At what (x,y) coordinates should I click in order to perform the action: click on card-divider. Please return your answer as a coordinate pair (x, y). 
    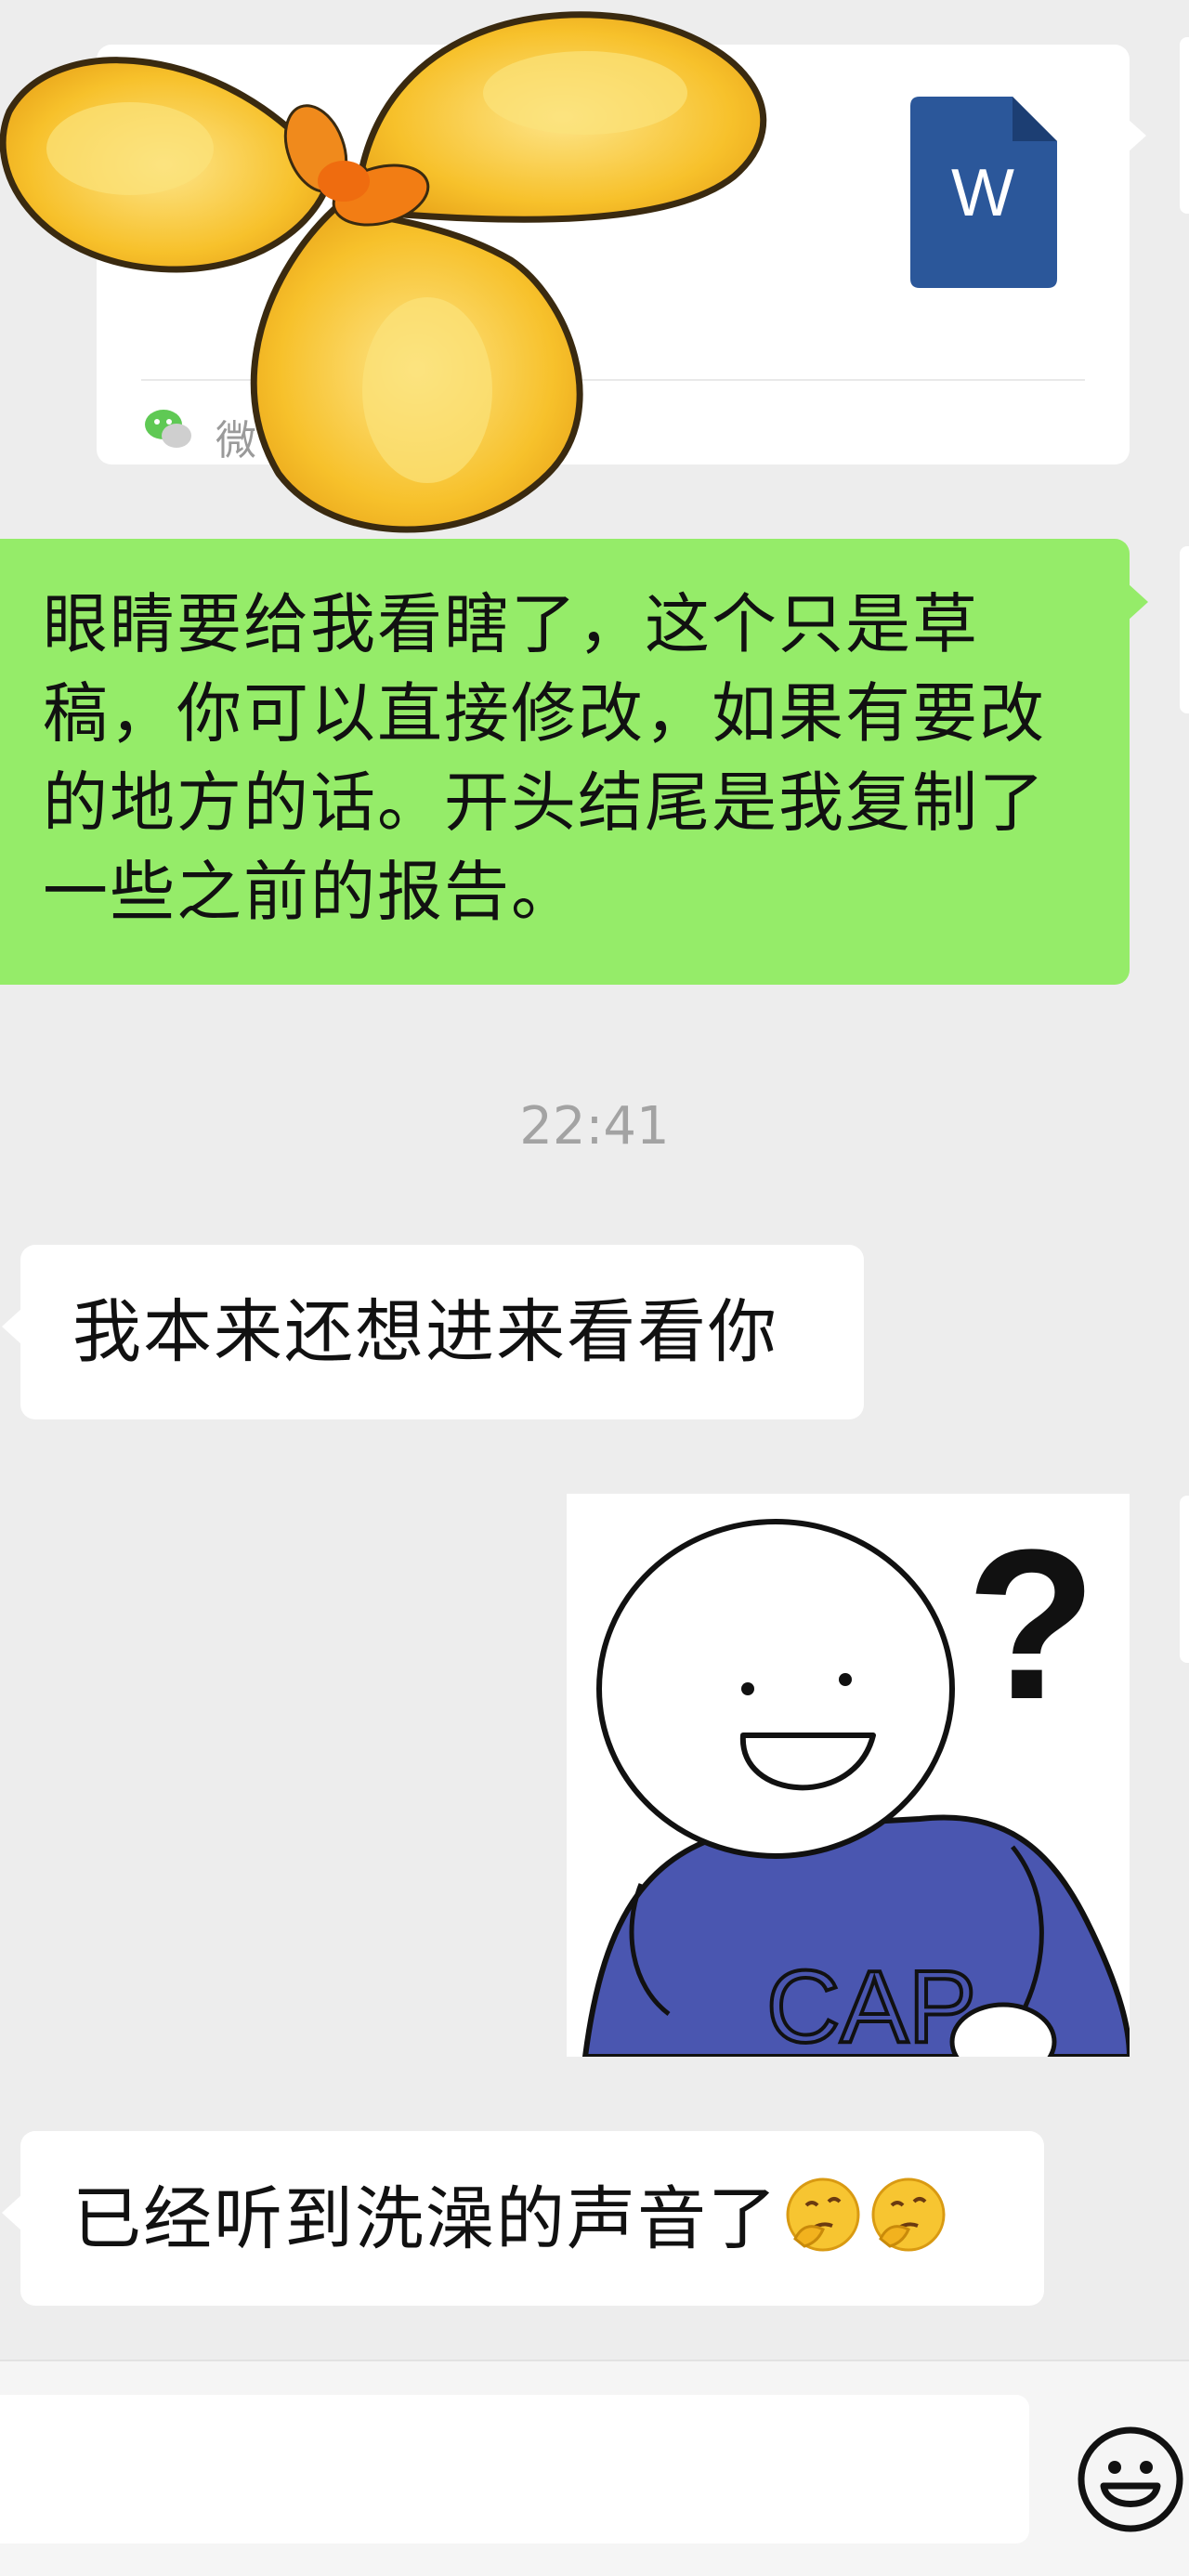
    Looking at the image, I should click on (613, 380).